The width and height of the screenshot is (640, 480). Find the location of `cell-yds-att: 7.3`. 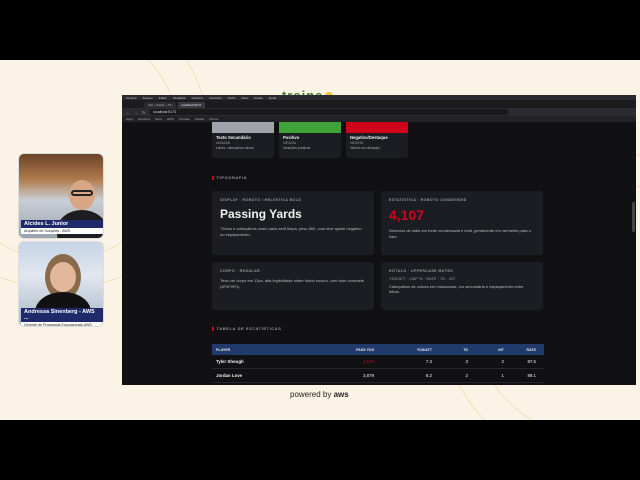

cell-yds-att: 7.3 is located at coordinates (428, 361).